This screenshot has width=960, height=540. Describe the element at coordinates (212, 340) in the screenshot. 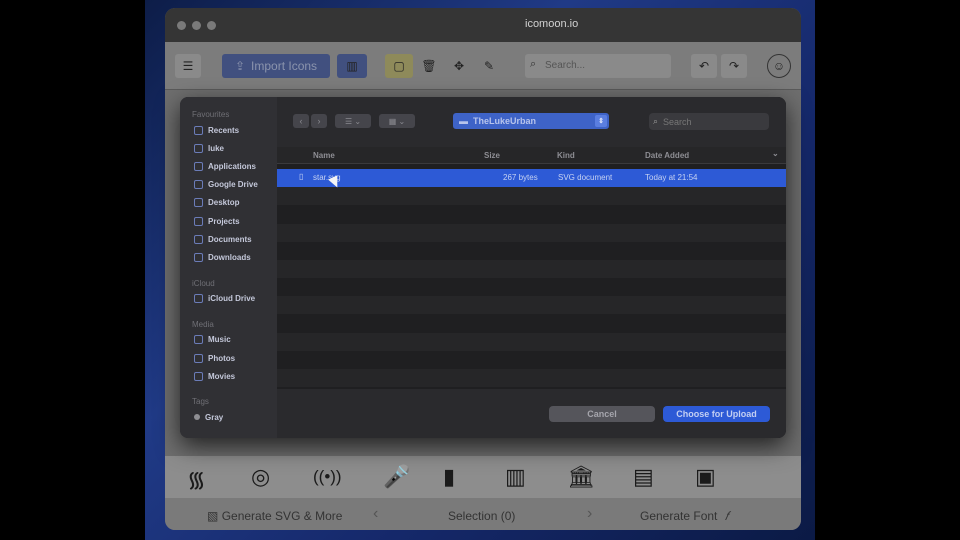

I see `sidebar-item-music: Music` at that location.